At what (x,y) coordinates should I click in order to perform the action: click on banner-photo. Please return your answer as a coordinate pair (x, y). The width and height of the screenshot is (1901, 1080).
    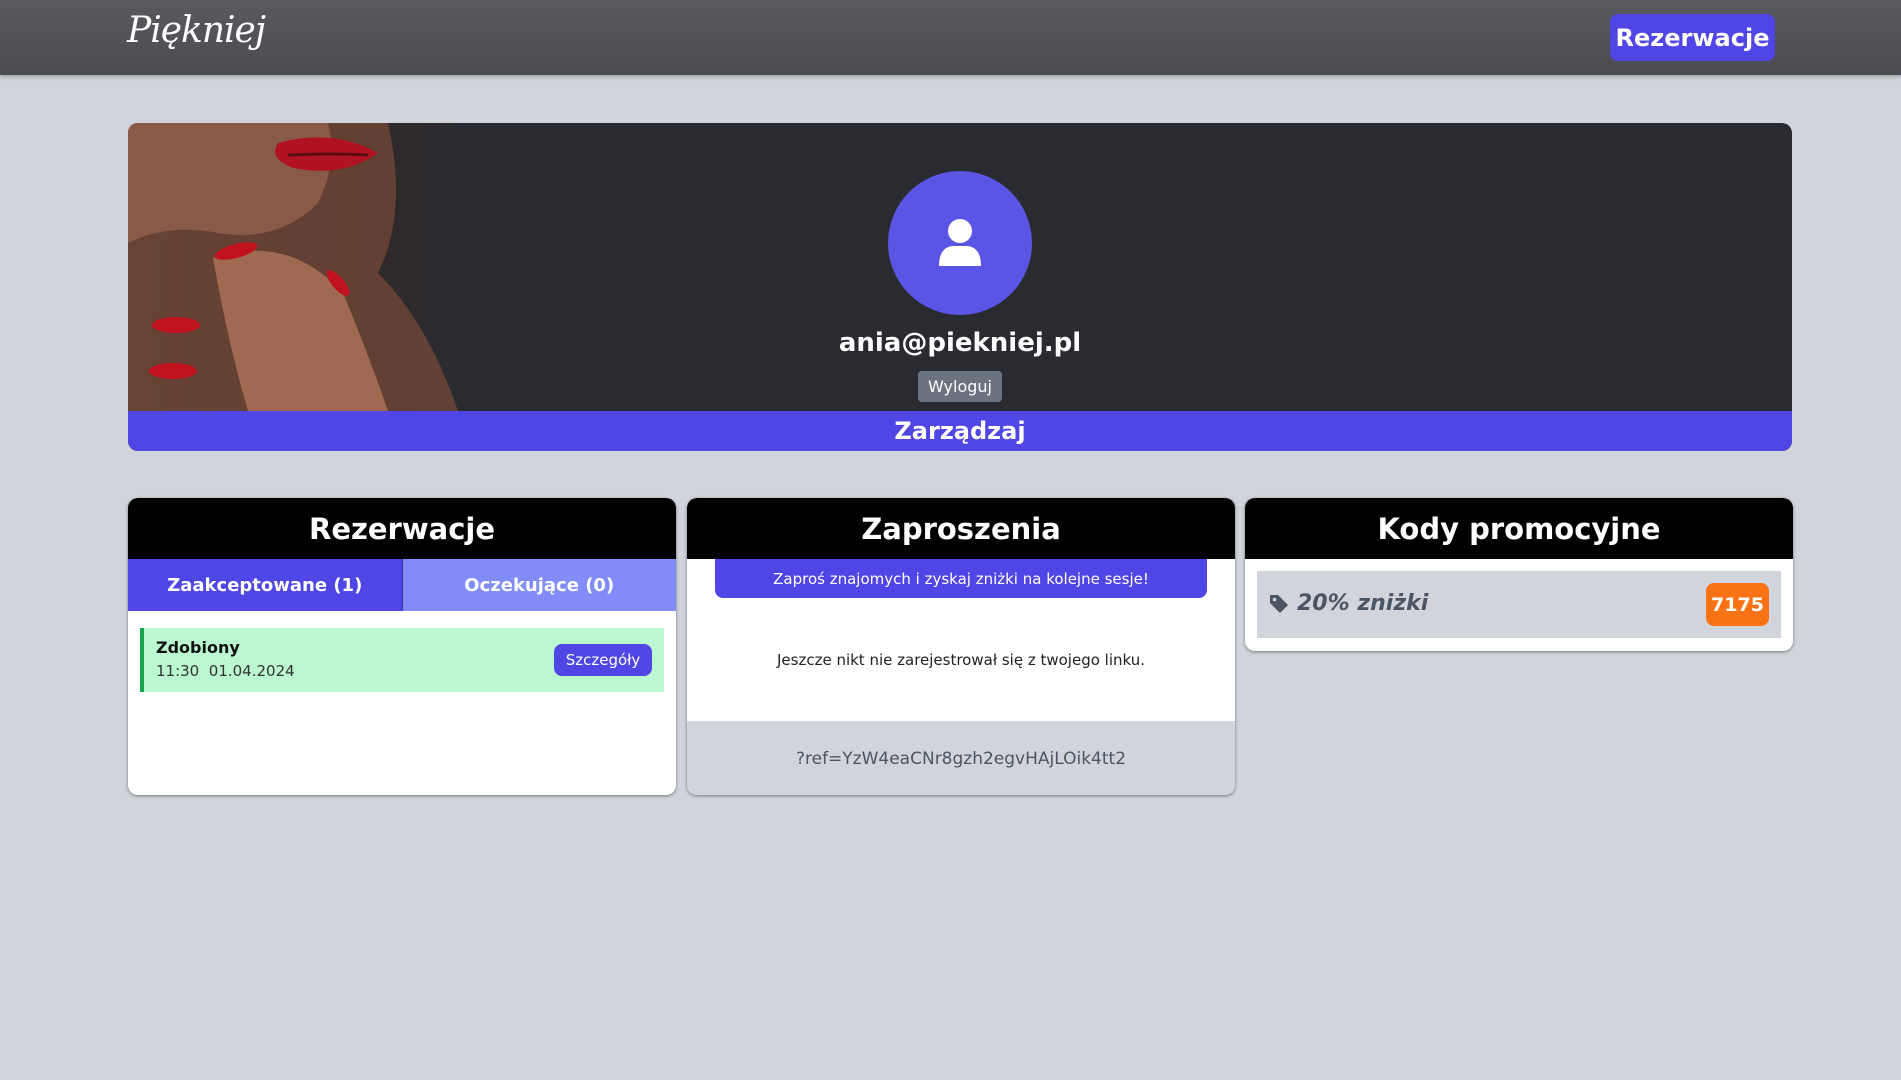
    Looking at the image, I should click on (293, 267).